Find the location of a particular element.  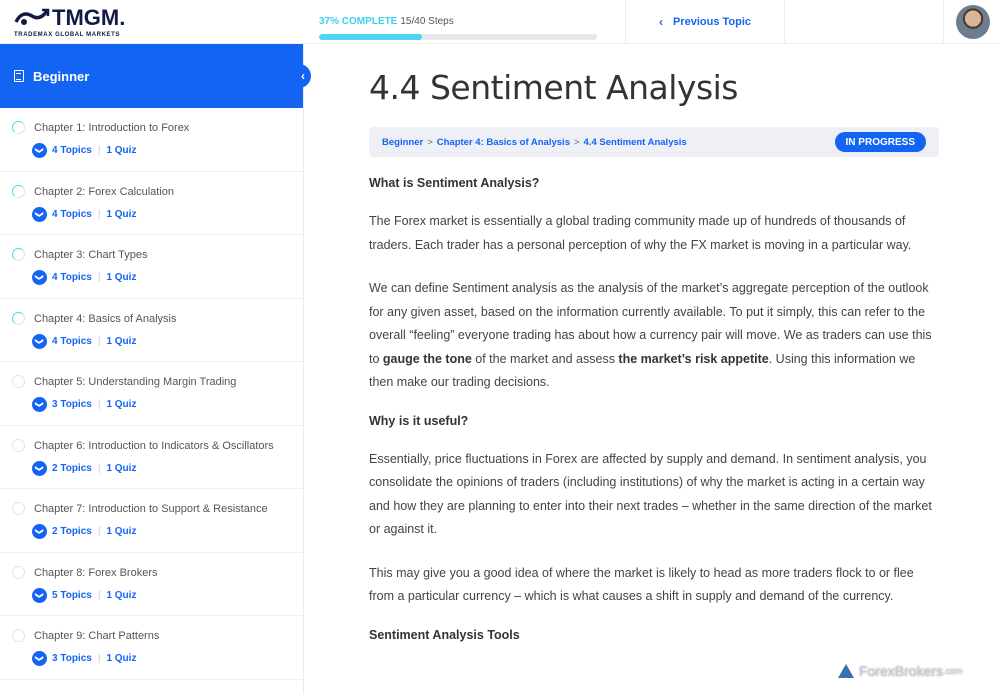

chapter-title: Chapter 4: Basics of Analysis is located at coordinates (105, 319).